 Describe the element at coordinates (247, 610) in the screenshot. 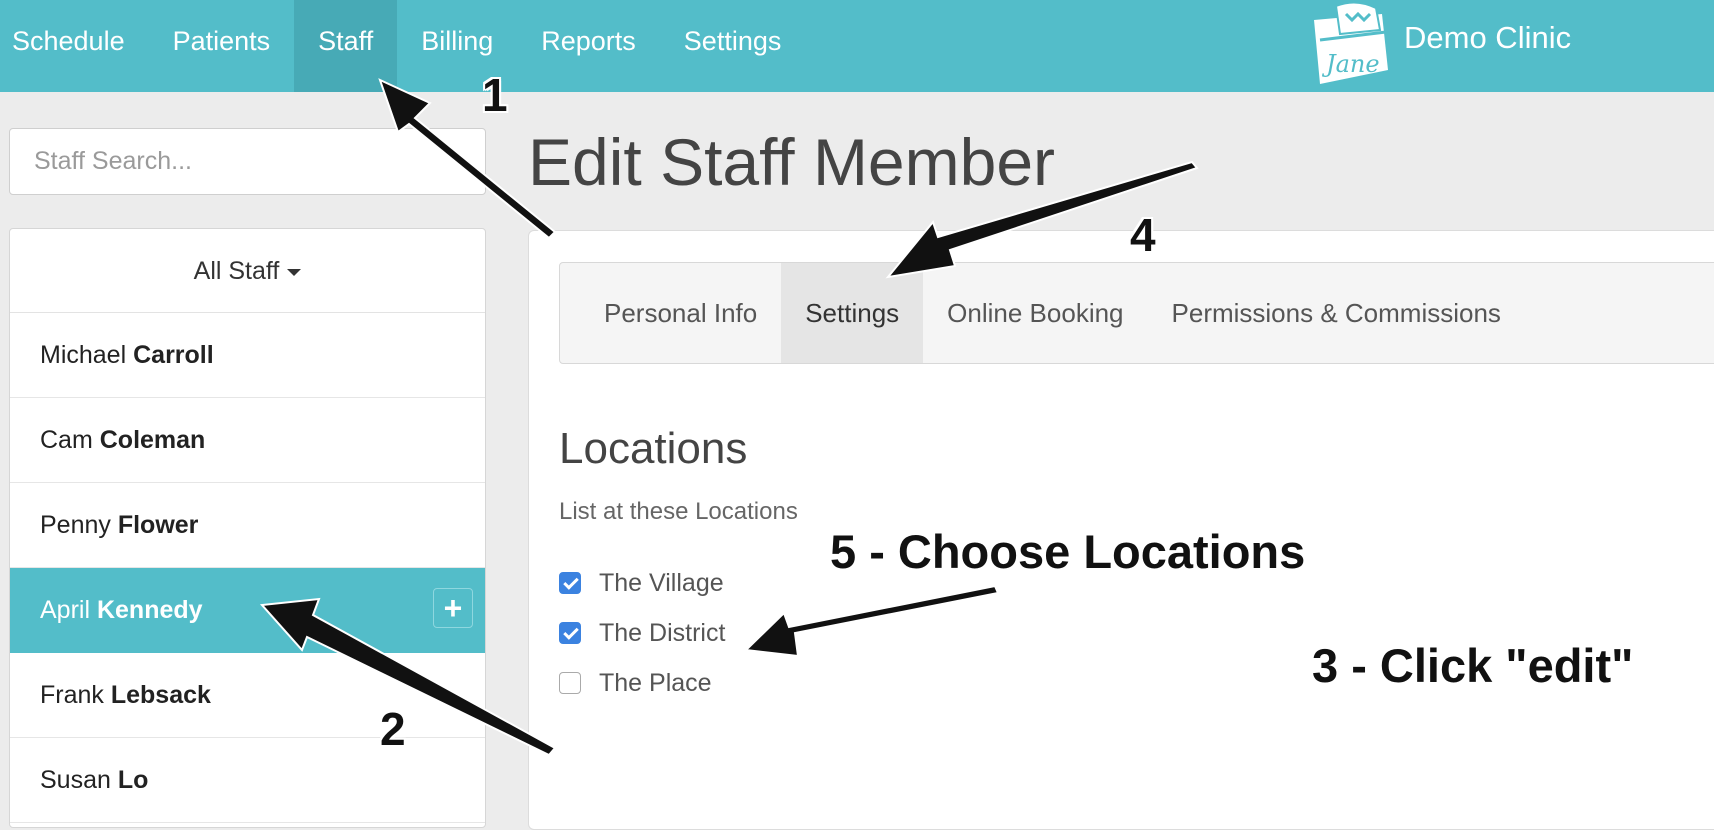

I see `staff-row-selected: April Kennedy +` at that location.